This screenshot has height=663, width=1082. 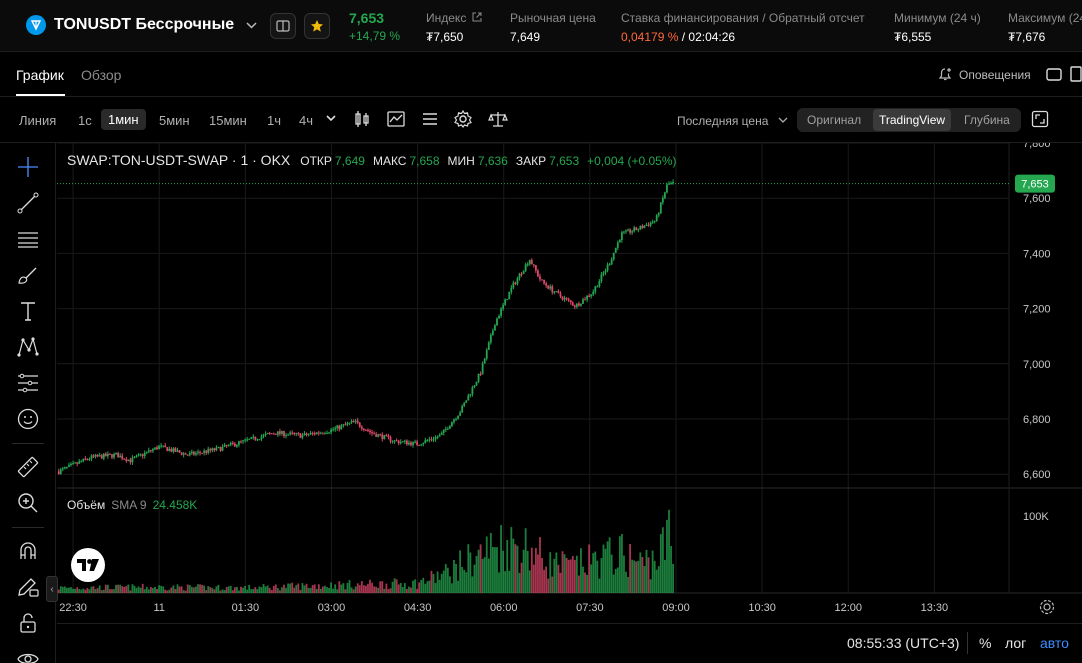 What do you see at coordinates (228, 120) in the screenshot?
I see `interval-15min: 15мин` at bounding box center [228, 120].